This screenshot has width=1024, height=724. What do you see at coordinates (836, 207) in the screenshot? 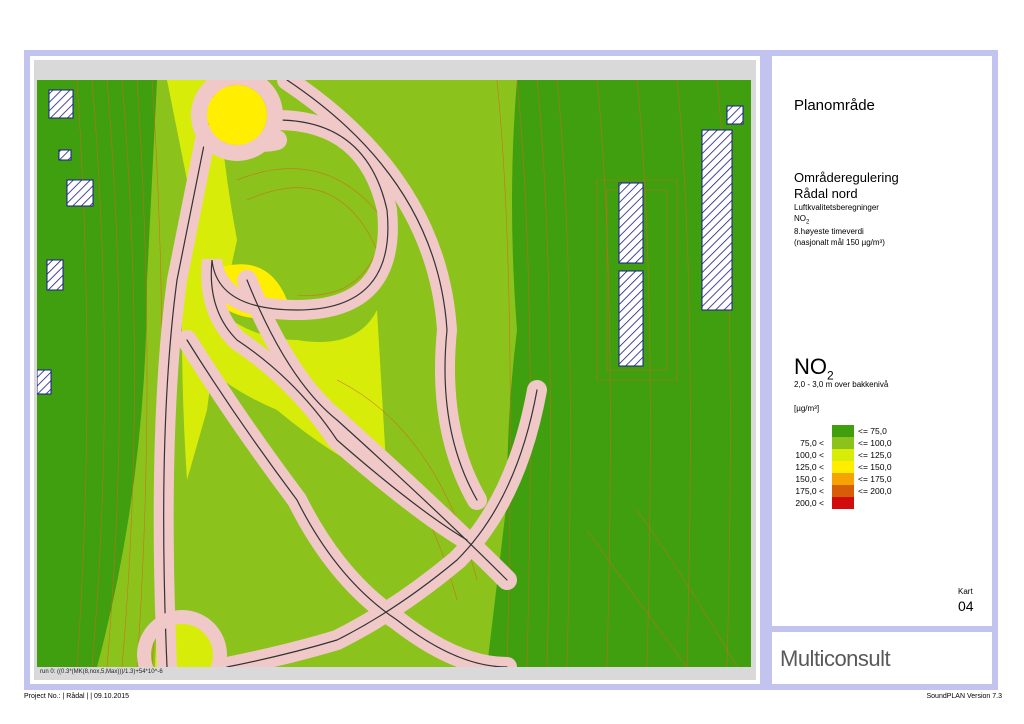
I see `legend-line-1: Luftkvalitetsberegninger` at bounding box center [836, 207].